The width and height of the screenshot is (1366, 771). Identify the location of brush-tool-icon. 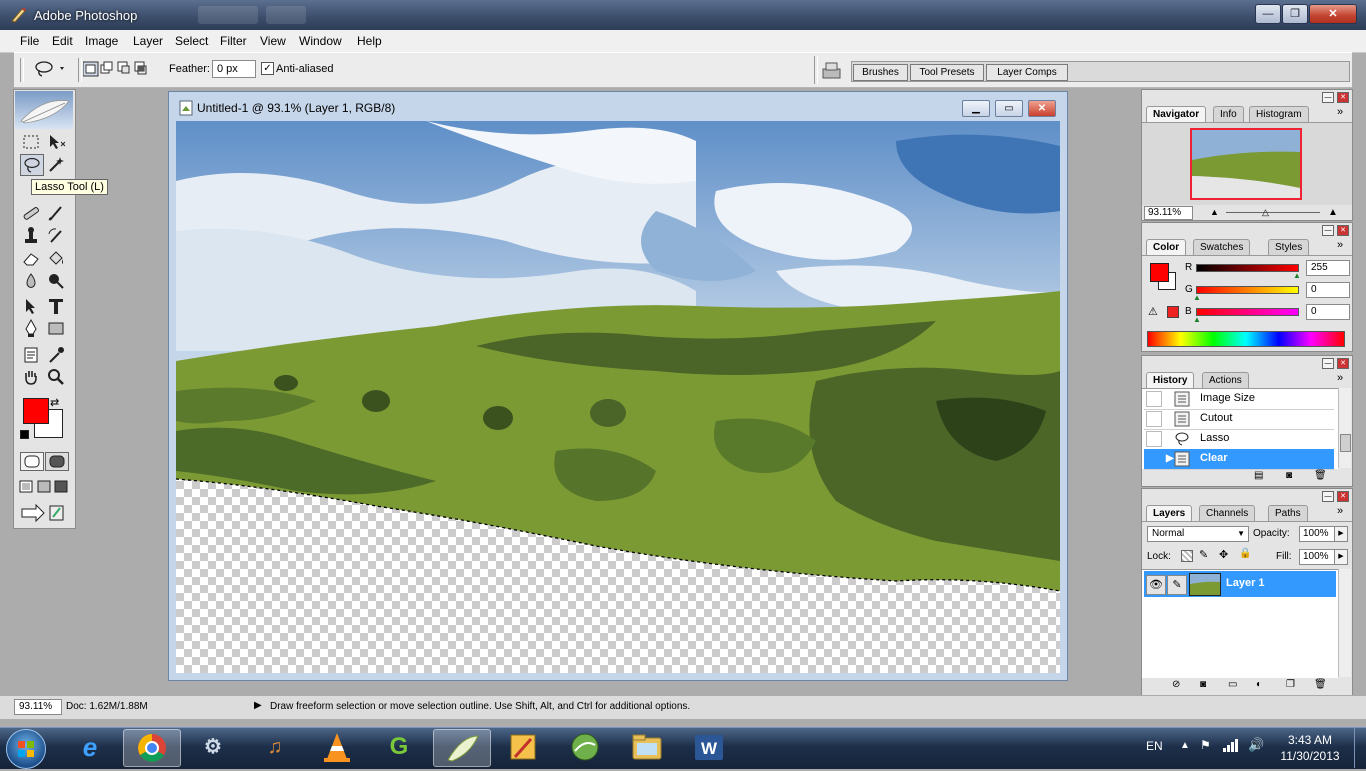
(56, 213).